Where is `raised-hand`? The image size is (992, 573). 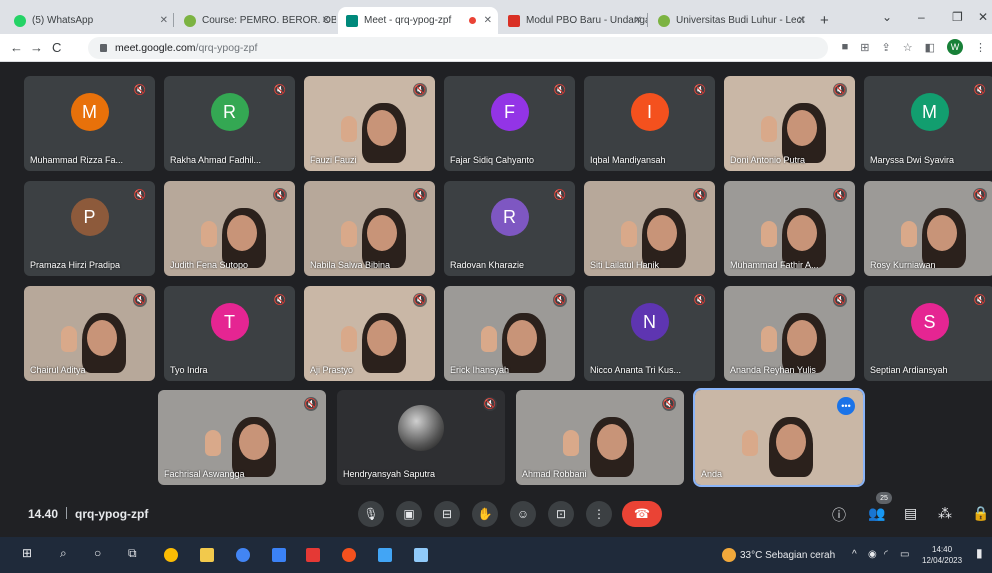 raised-hand is located at coordinates (68, 338).